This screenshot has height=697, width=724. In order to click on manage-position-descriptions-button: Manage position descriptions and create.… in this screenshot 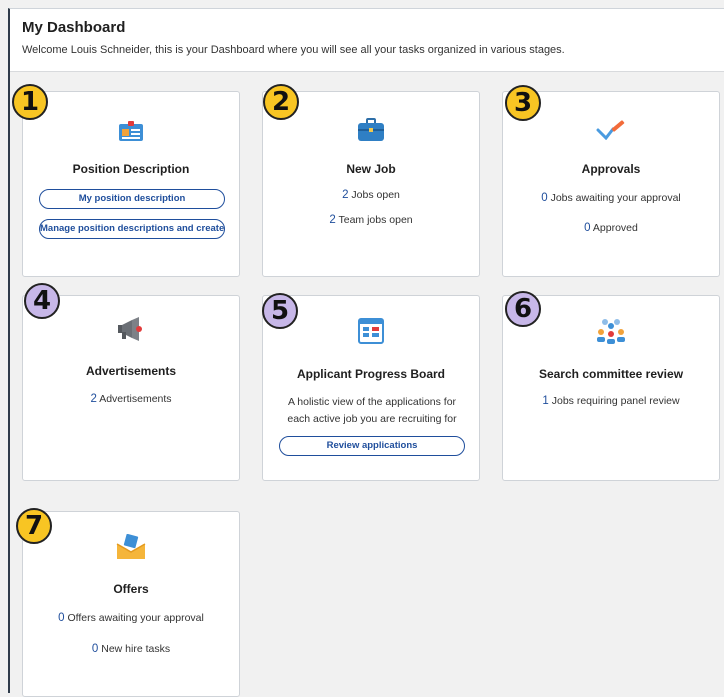, I will do `click(132, 229)`.